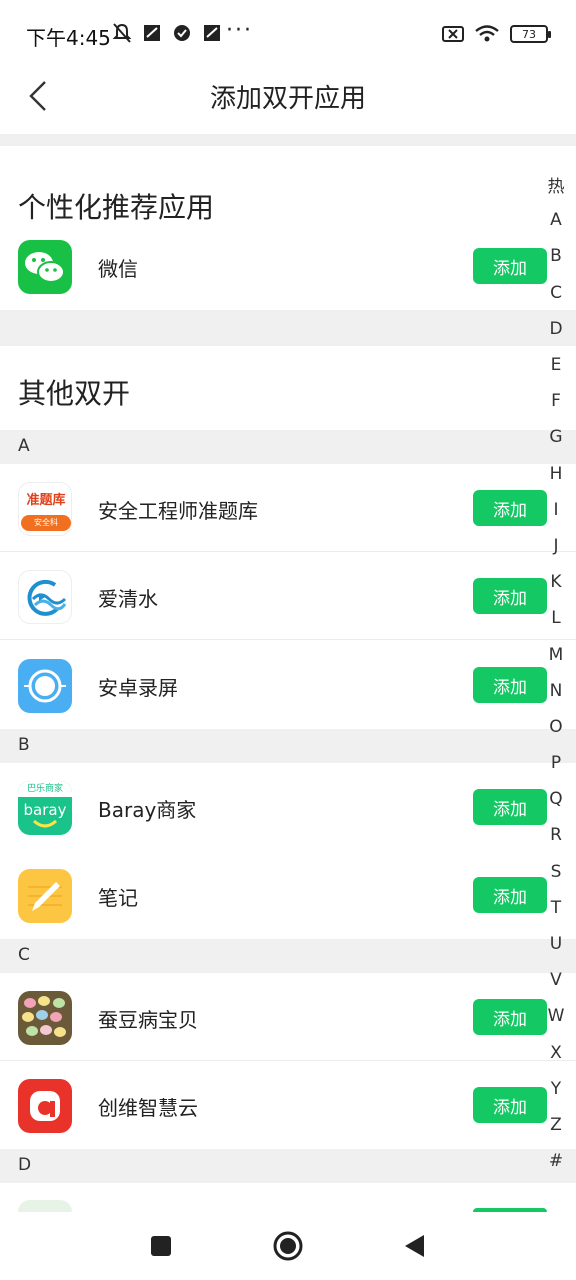 The image size is (576, 1280). Describe the element at coordinates (556, 546) in the screenshot. I see `index-letter: J` at that location.